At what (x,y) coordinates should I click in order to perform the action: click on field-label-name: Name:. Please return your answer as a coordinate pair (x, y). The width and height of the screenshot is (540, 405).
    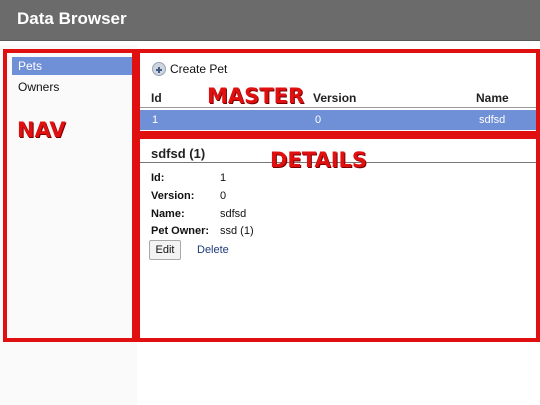
    Looking at the image, I should click on (168, 214).